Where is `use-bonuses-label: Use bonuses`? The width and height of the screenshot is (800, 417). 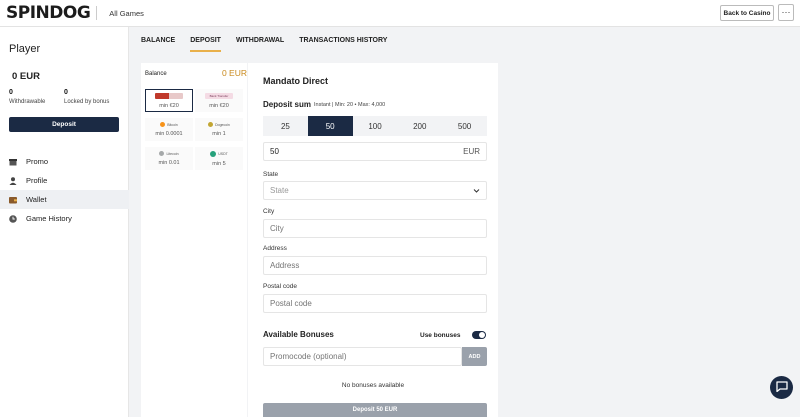 use-bonuses-label: Use bonuses is located at coordinates (440, 335).